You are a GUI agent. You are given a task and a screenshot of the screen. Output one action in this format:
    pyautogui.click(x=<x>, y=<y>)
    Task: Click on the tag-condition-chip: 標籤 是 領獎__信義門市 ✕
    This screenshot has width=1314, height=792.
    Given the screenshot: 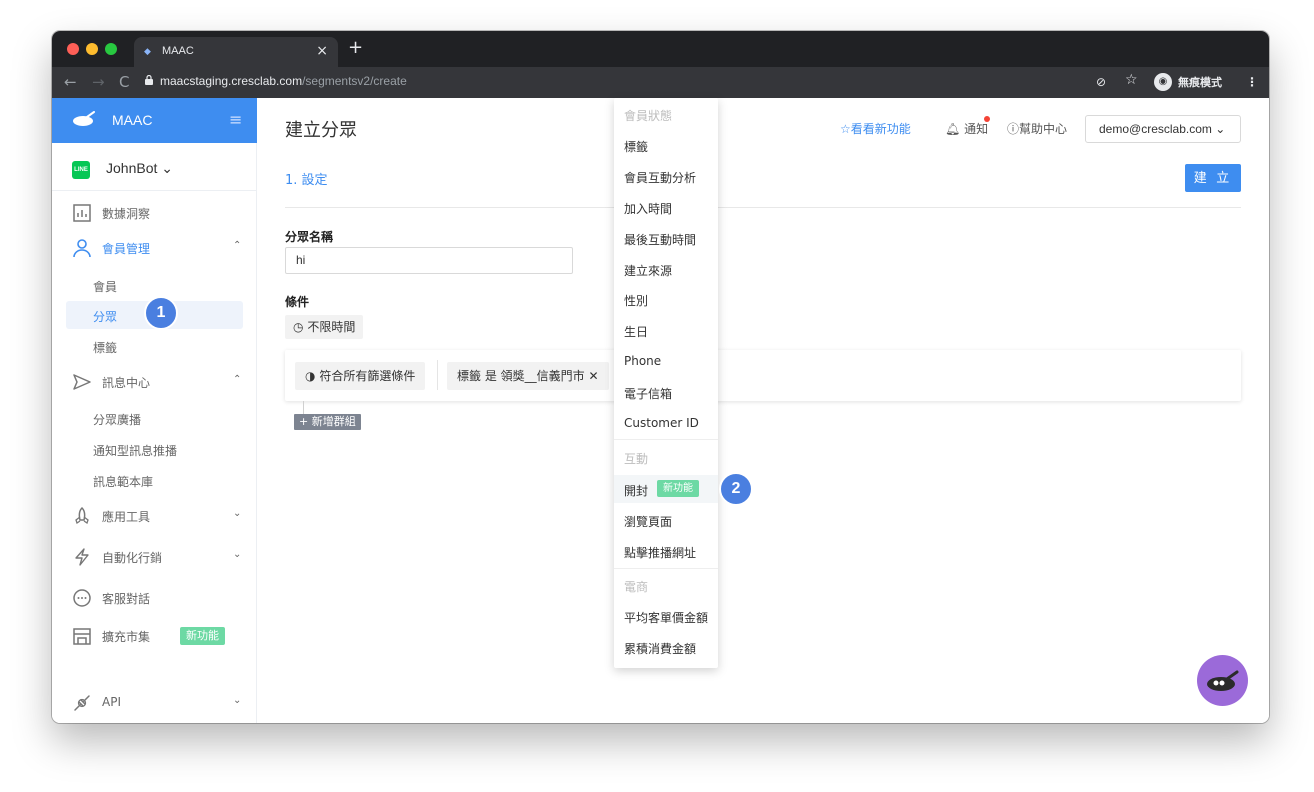 What is the action you would take?
    pyautogui.click(x=528, y=376)
    